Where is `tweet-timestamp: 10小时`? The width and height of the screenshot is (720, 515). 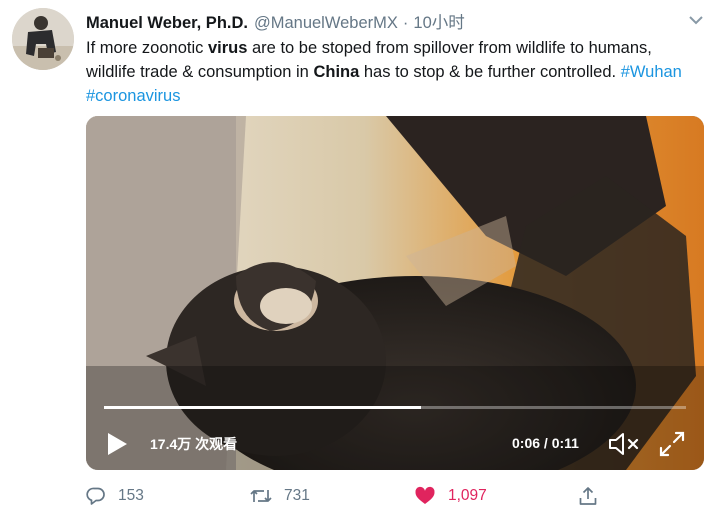
tweet-timestamp: 10小时 is located at coordinates (438, 21).